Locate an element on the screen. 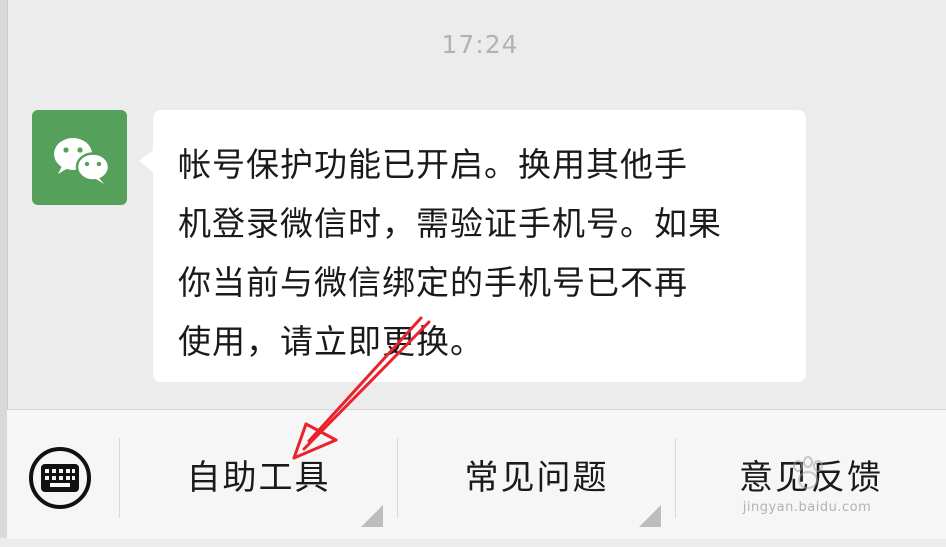 The image size is (946, 547). menu-button-self-service-tools: 自助工具 is located at coordinates (258, 474).